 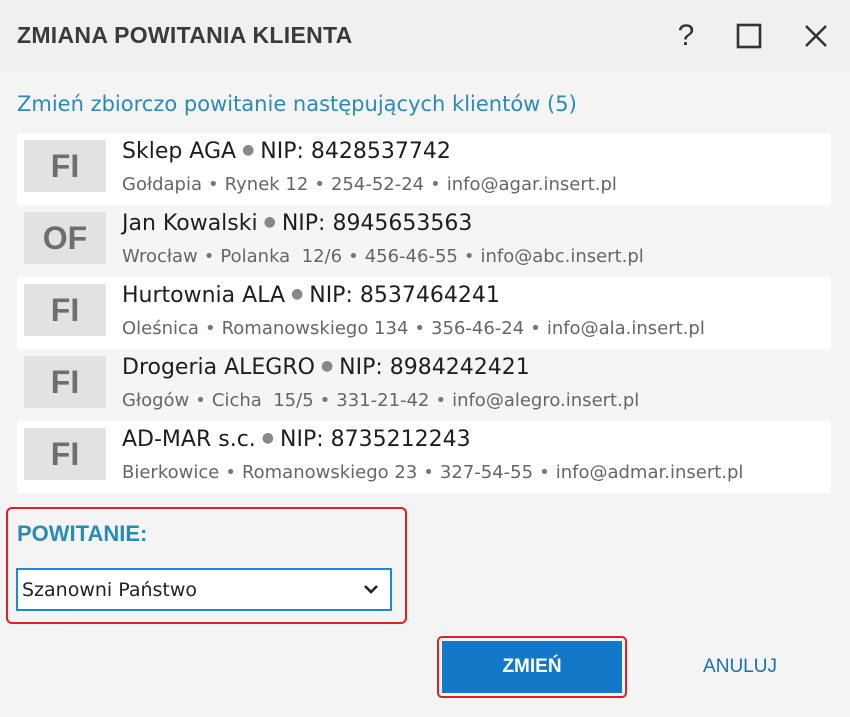 I want to click on client-city: Głogów, so click(x=156, y=400).